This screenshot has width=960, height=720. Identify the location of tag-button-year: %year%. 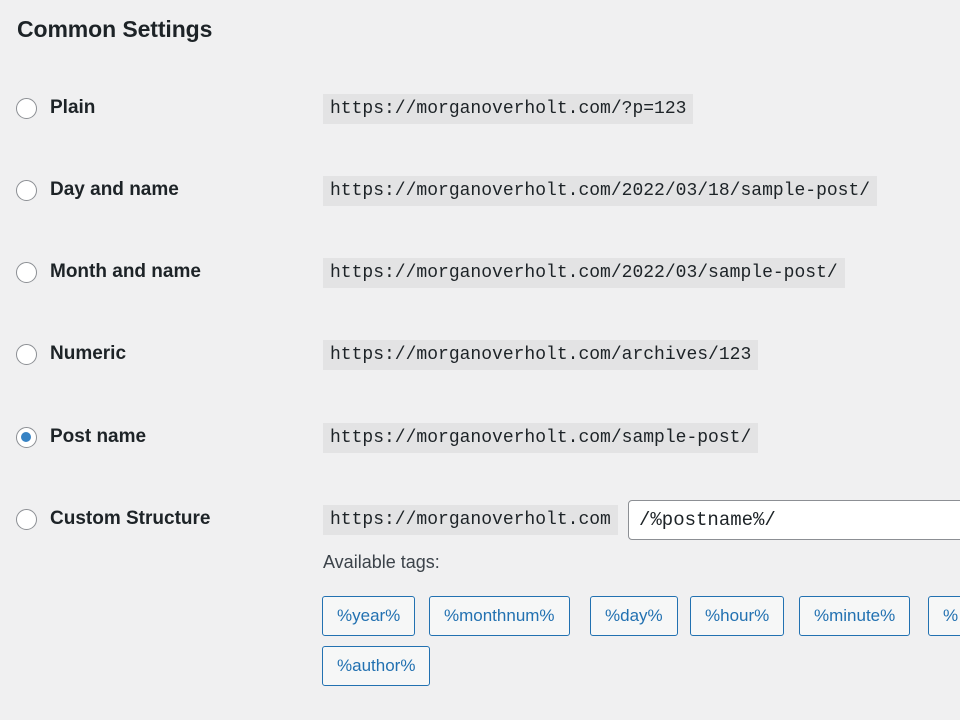
(369, 616).